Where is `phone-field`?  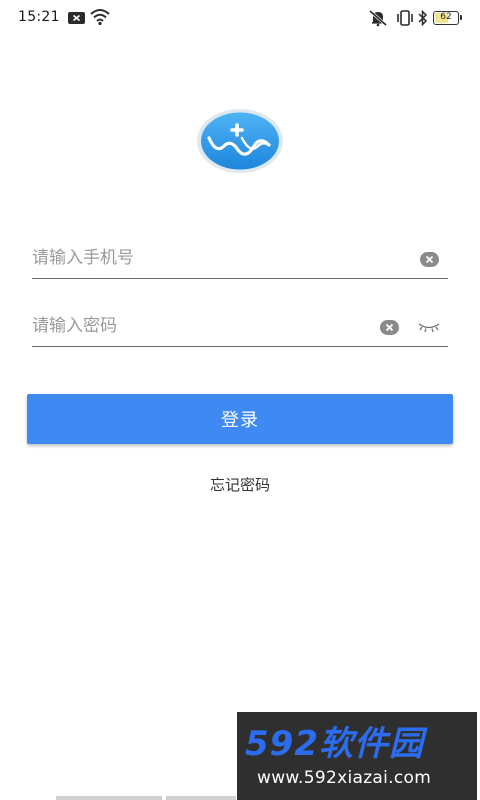 phone-field is located at coordinates (240, 259).